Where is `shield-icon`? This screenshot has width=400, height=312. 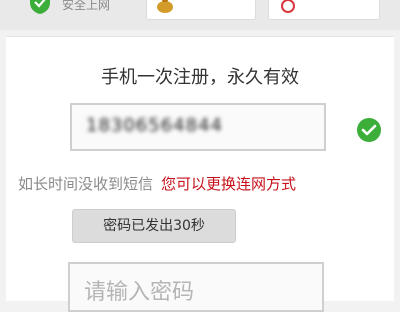 shield-icon is located at coordinates (40, 7).